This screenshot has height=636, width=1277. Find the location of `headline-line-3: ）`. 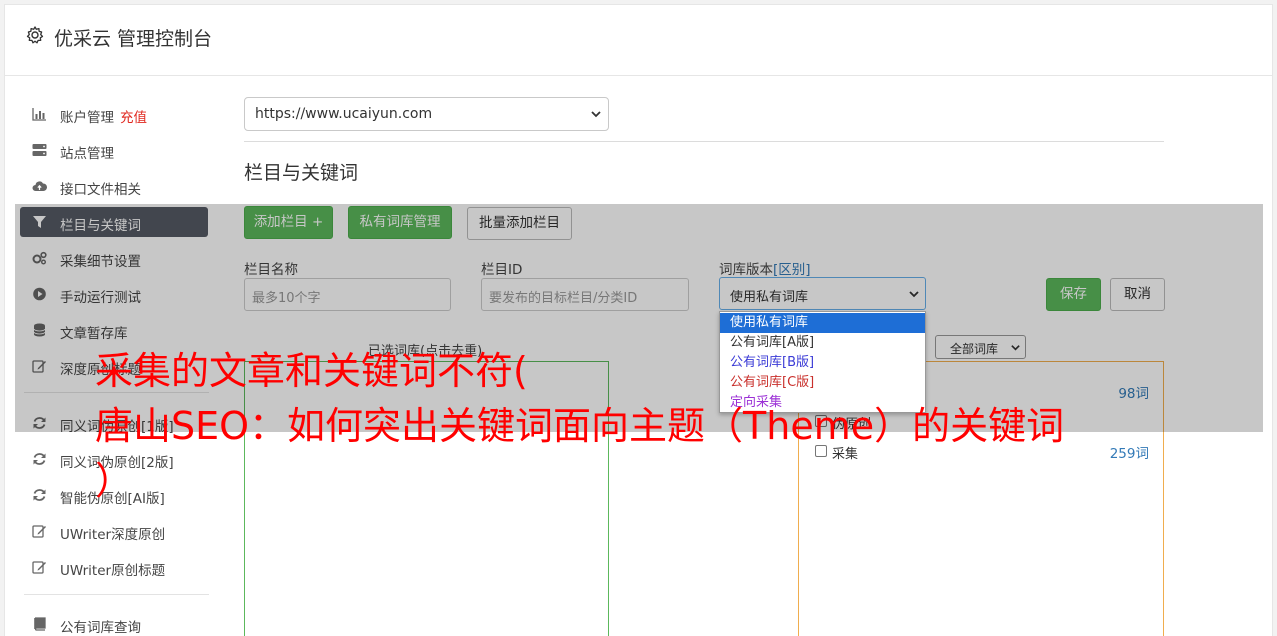

headline-line-3: ） is located at coordinates (114, 481).